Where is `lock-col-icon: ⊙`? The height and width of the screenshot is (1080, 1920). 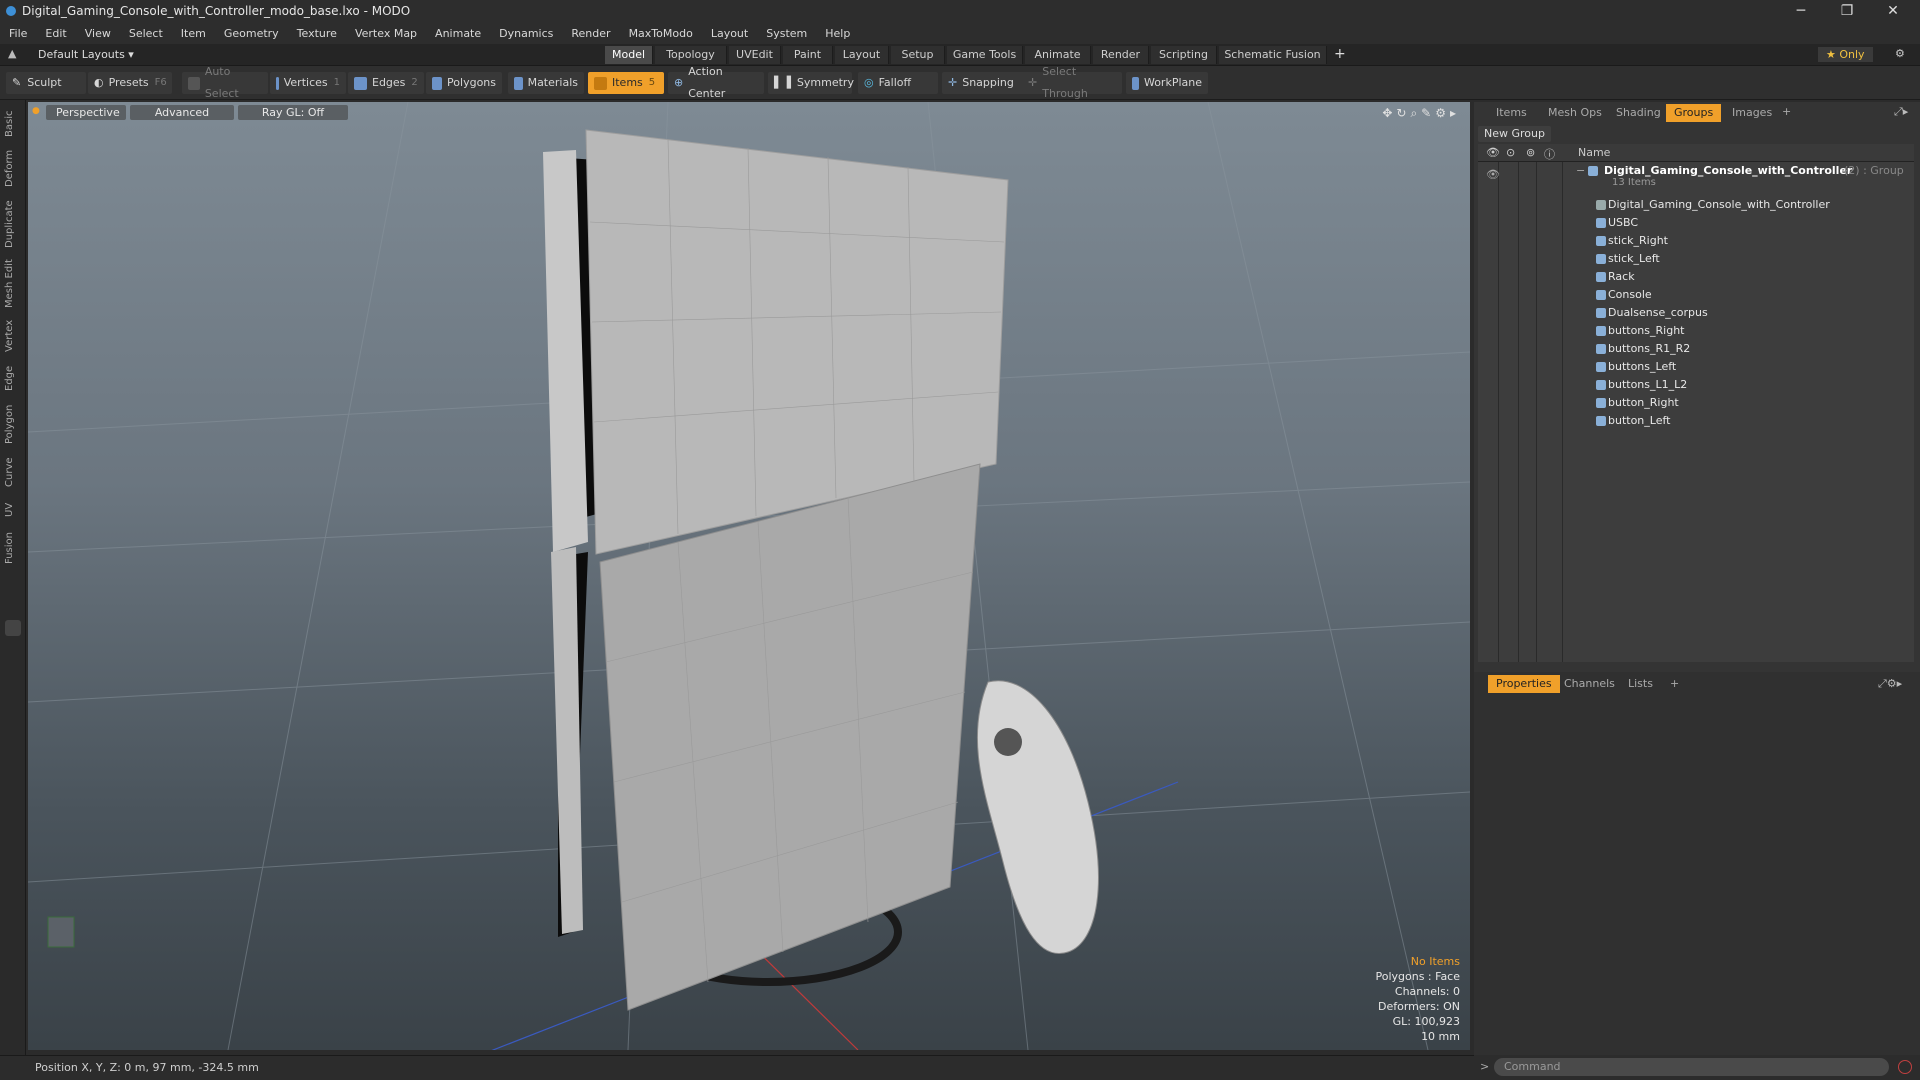 lock-col-icon: ⊙ is located at coordinates (1510, 152).